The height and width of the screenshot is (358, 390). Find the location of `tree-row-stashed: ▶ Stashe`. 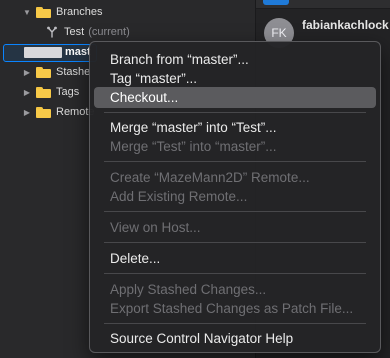

tree-row-stashed: ▶ Stashe is located at coordinates (56, 72).